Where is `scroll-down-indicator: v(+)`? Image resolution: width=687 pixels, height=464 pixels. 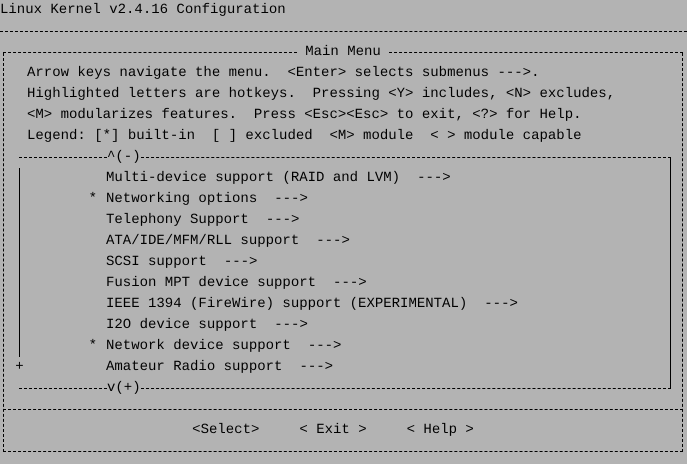
scroll-down-indicator: v(+) is located at coordinates (124, 388).